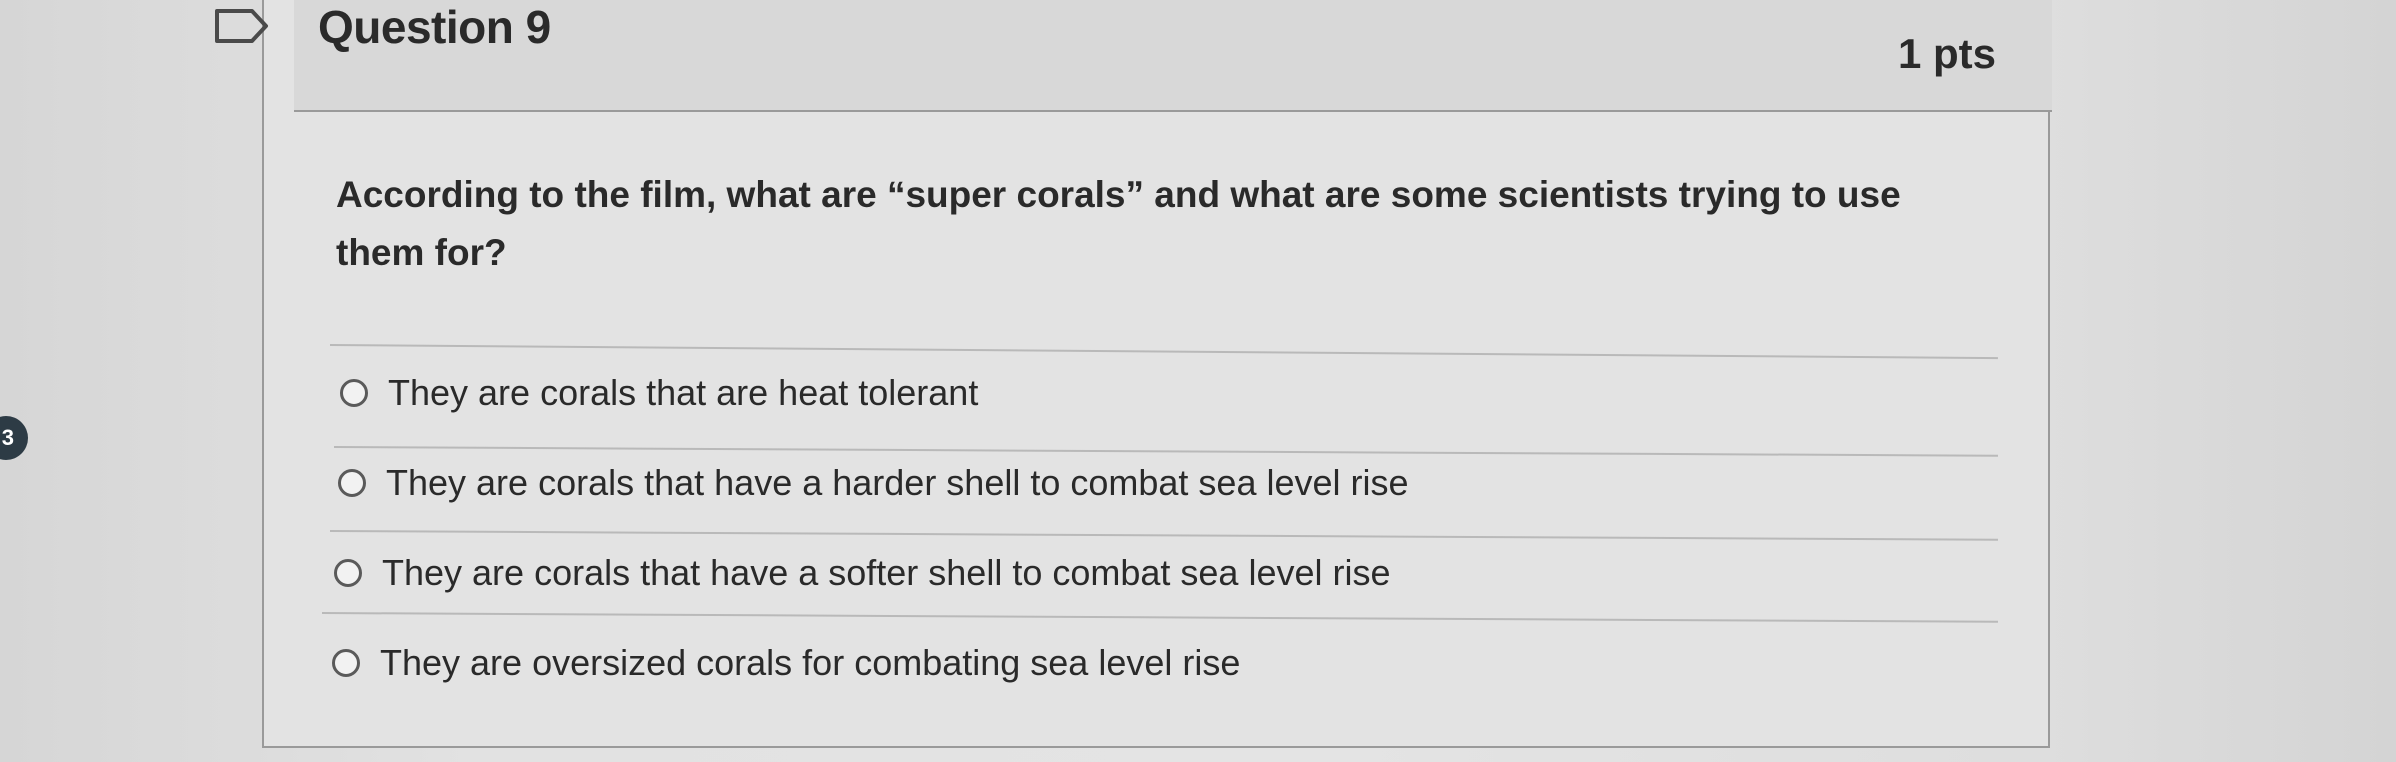  I want to click on question-title: Question 9, so click(434, 27).